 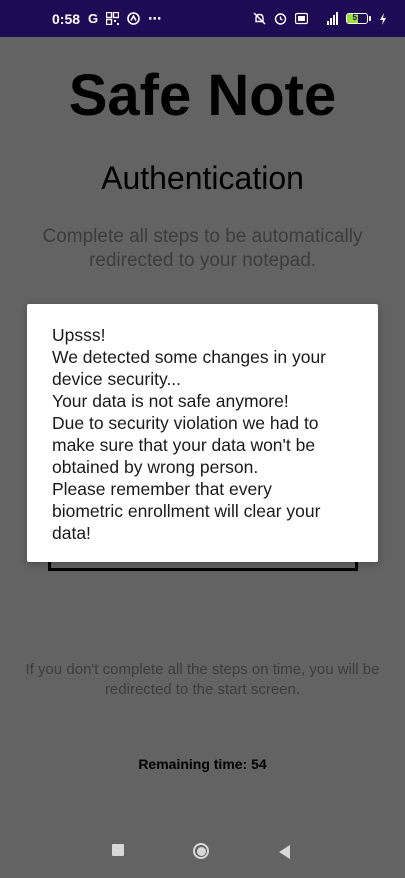 I want to click on home-icon, so click(x=201, y=851).